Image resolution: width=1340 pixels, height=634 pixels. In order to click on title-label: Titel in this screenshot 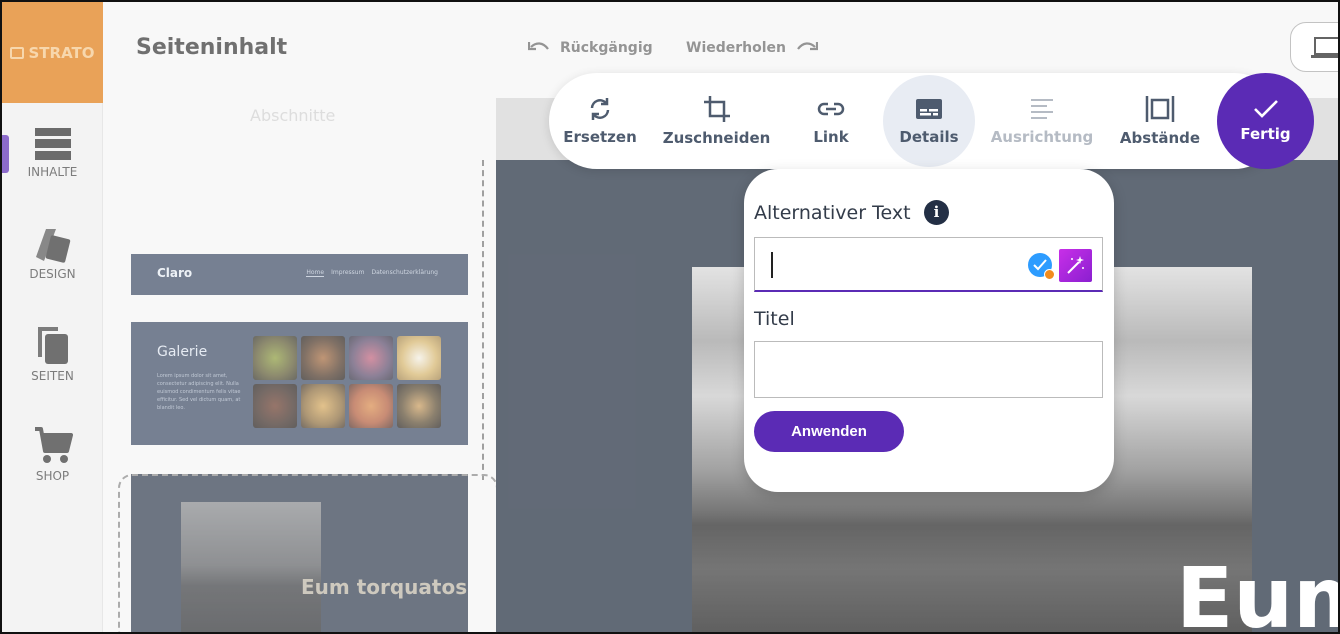, I will do `click(774, 319)`.